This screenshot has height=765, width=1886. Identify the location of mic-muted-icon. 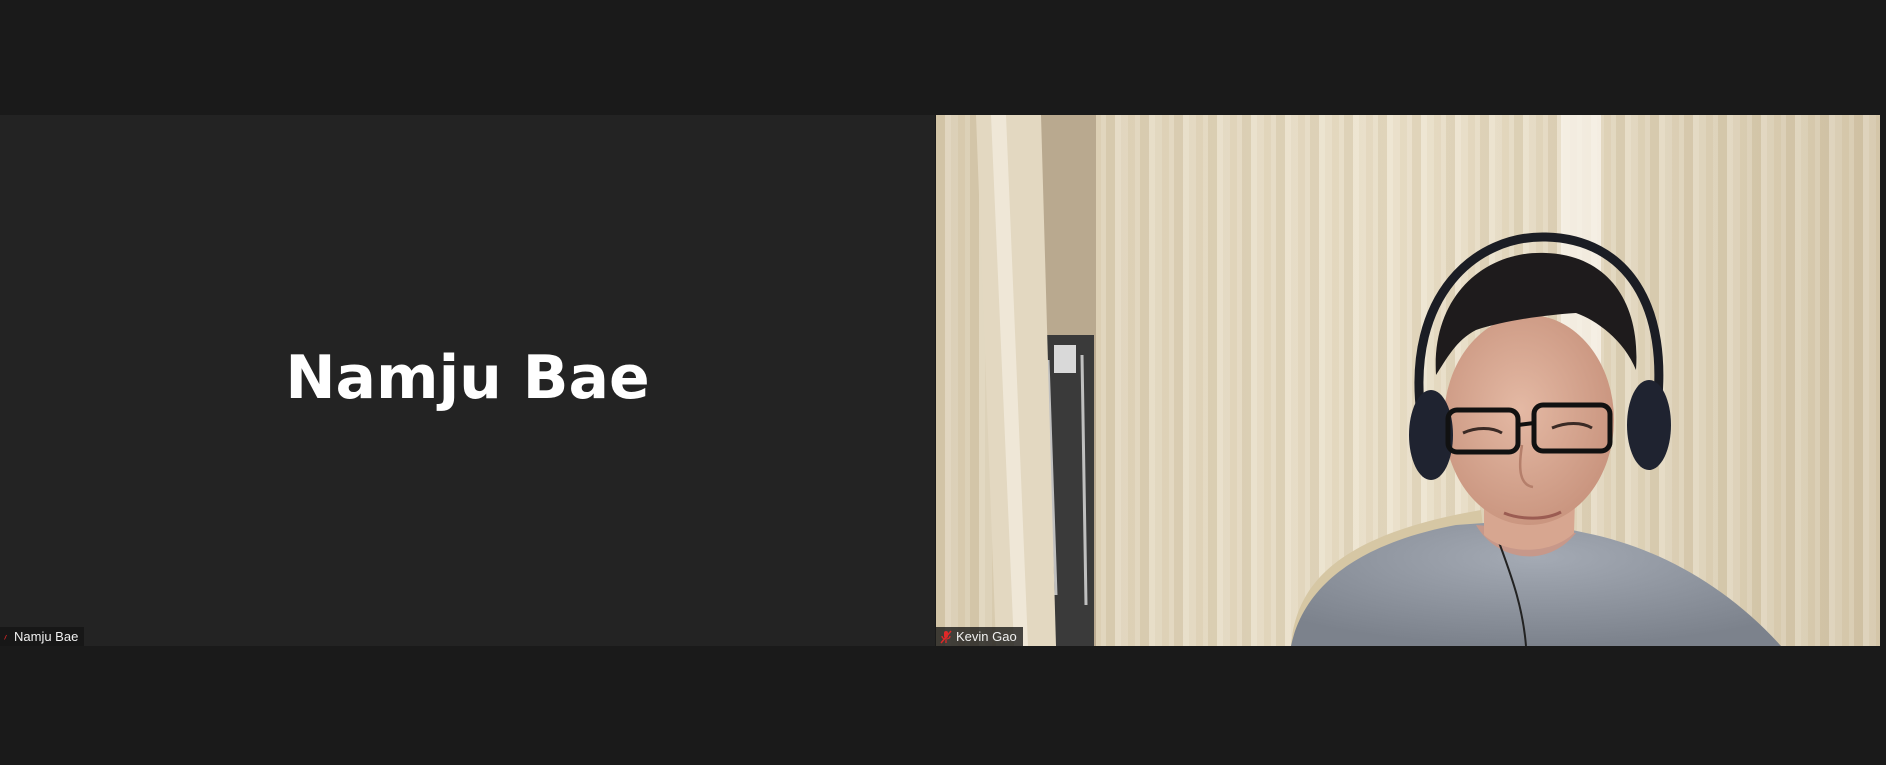
(946, 636).